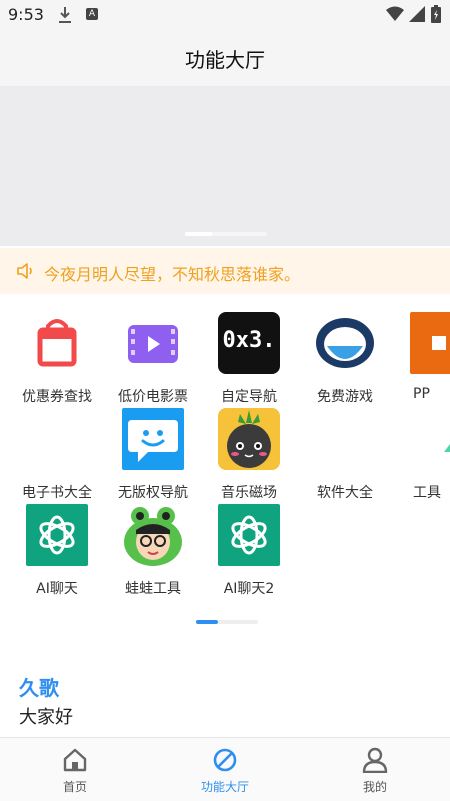  I want to click on tool-cheap-movie-tickets: 低价电影票, so click(153, 355).